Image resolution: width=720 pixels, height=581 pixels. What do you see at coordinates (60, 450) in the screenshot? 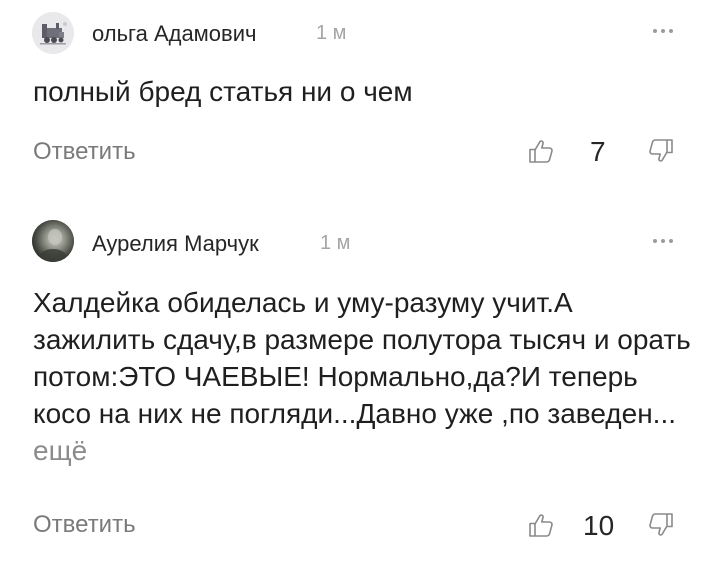
I see `expand-link: ещё` at bounding box center [60, 450].